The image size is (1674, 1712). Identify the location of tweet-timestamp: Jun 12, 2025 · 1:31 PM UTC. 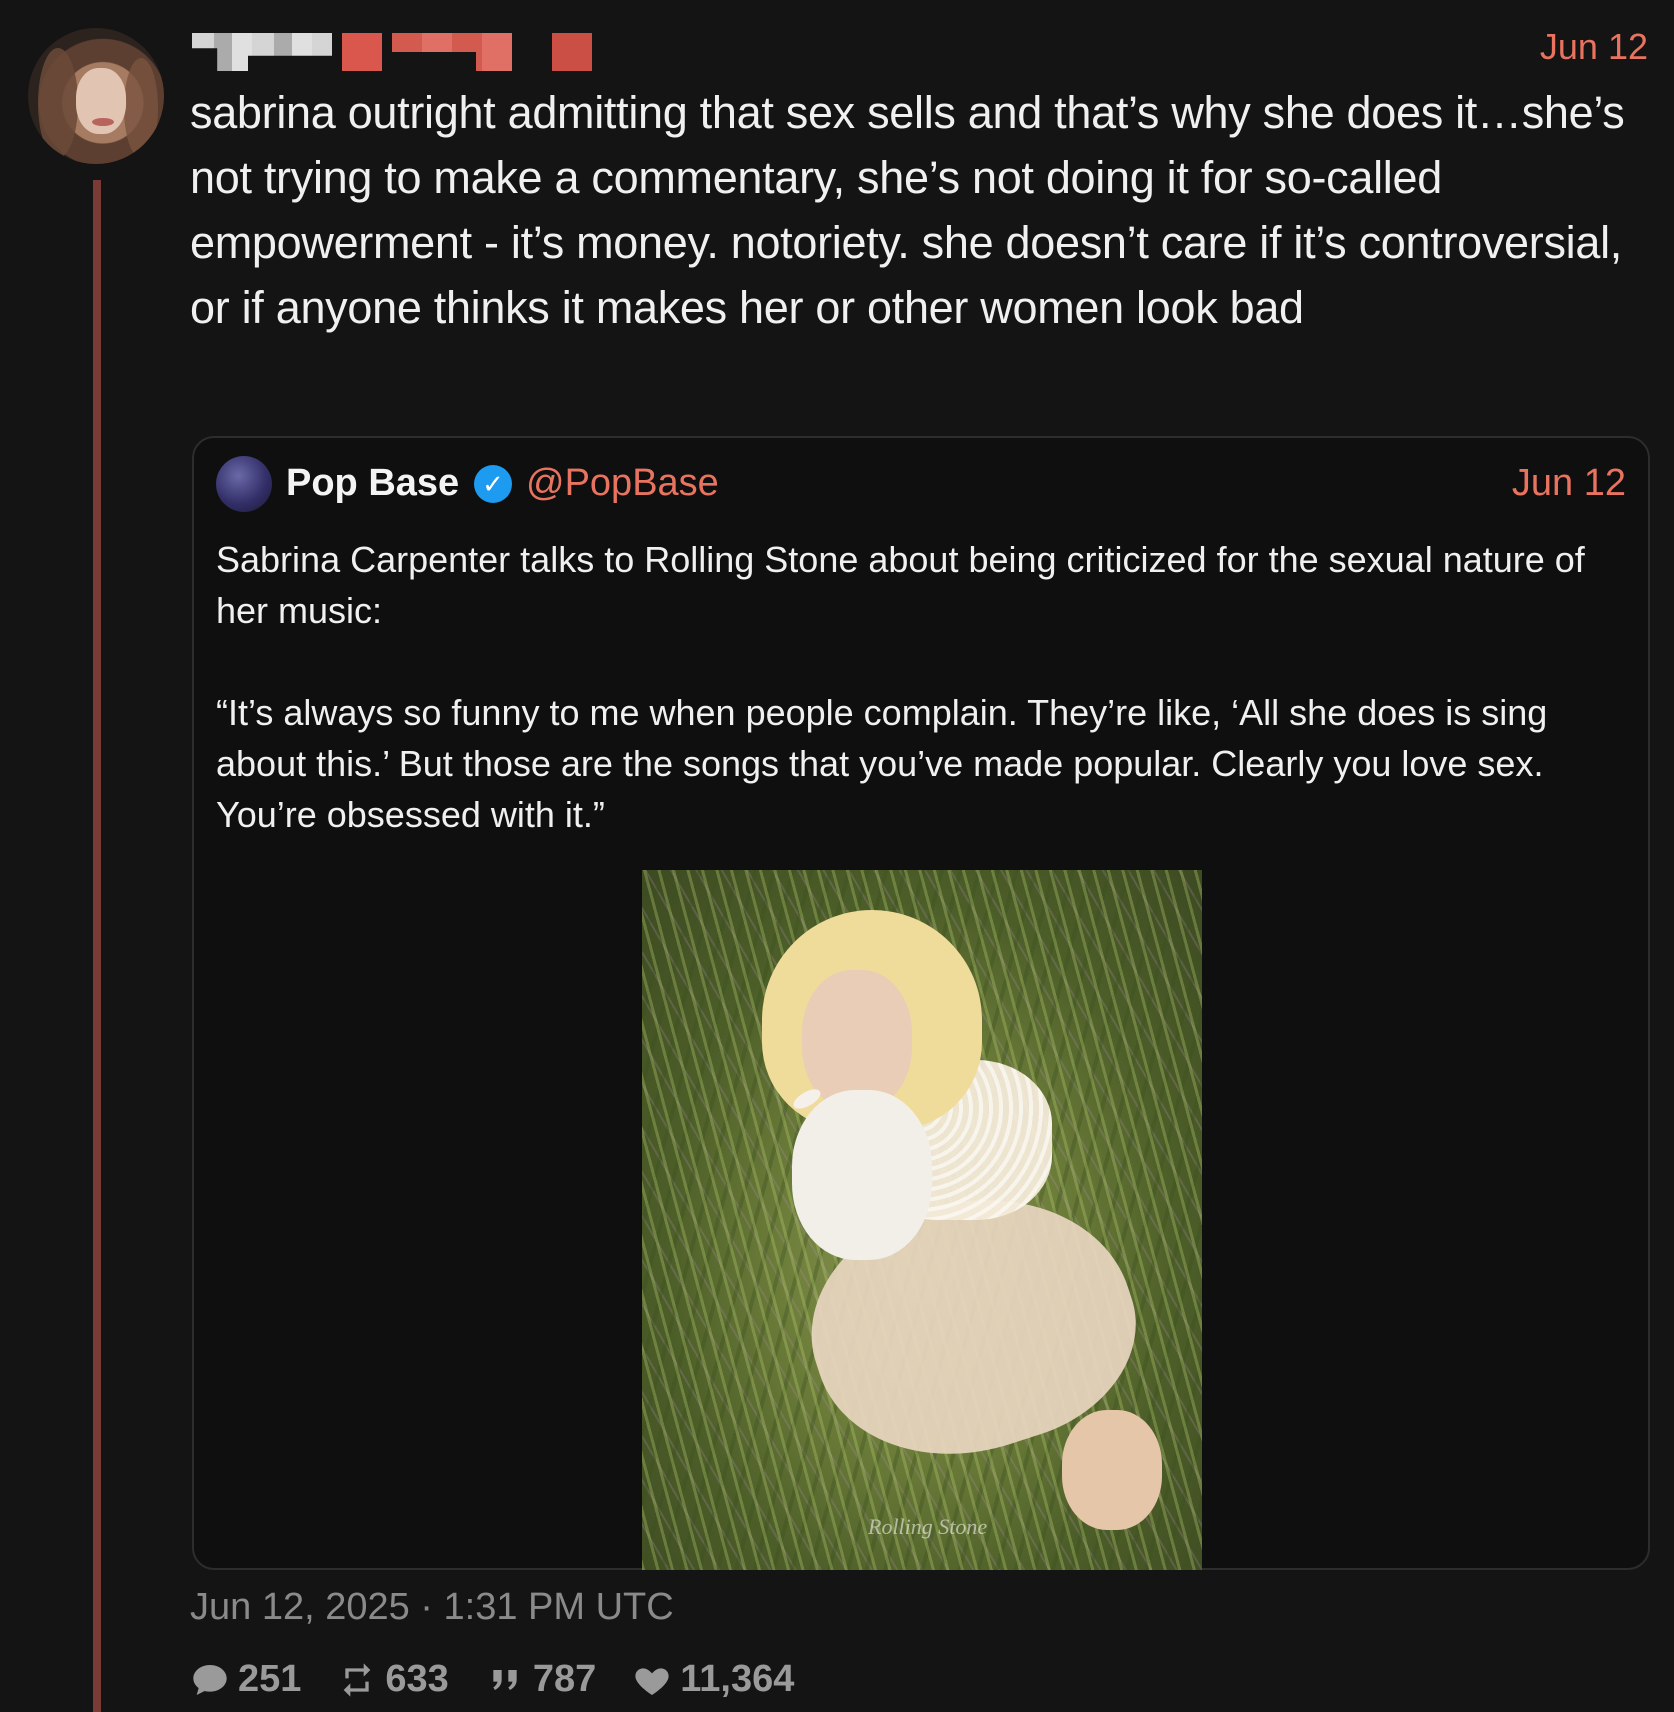
(432, 1607).